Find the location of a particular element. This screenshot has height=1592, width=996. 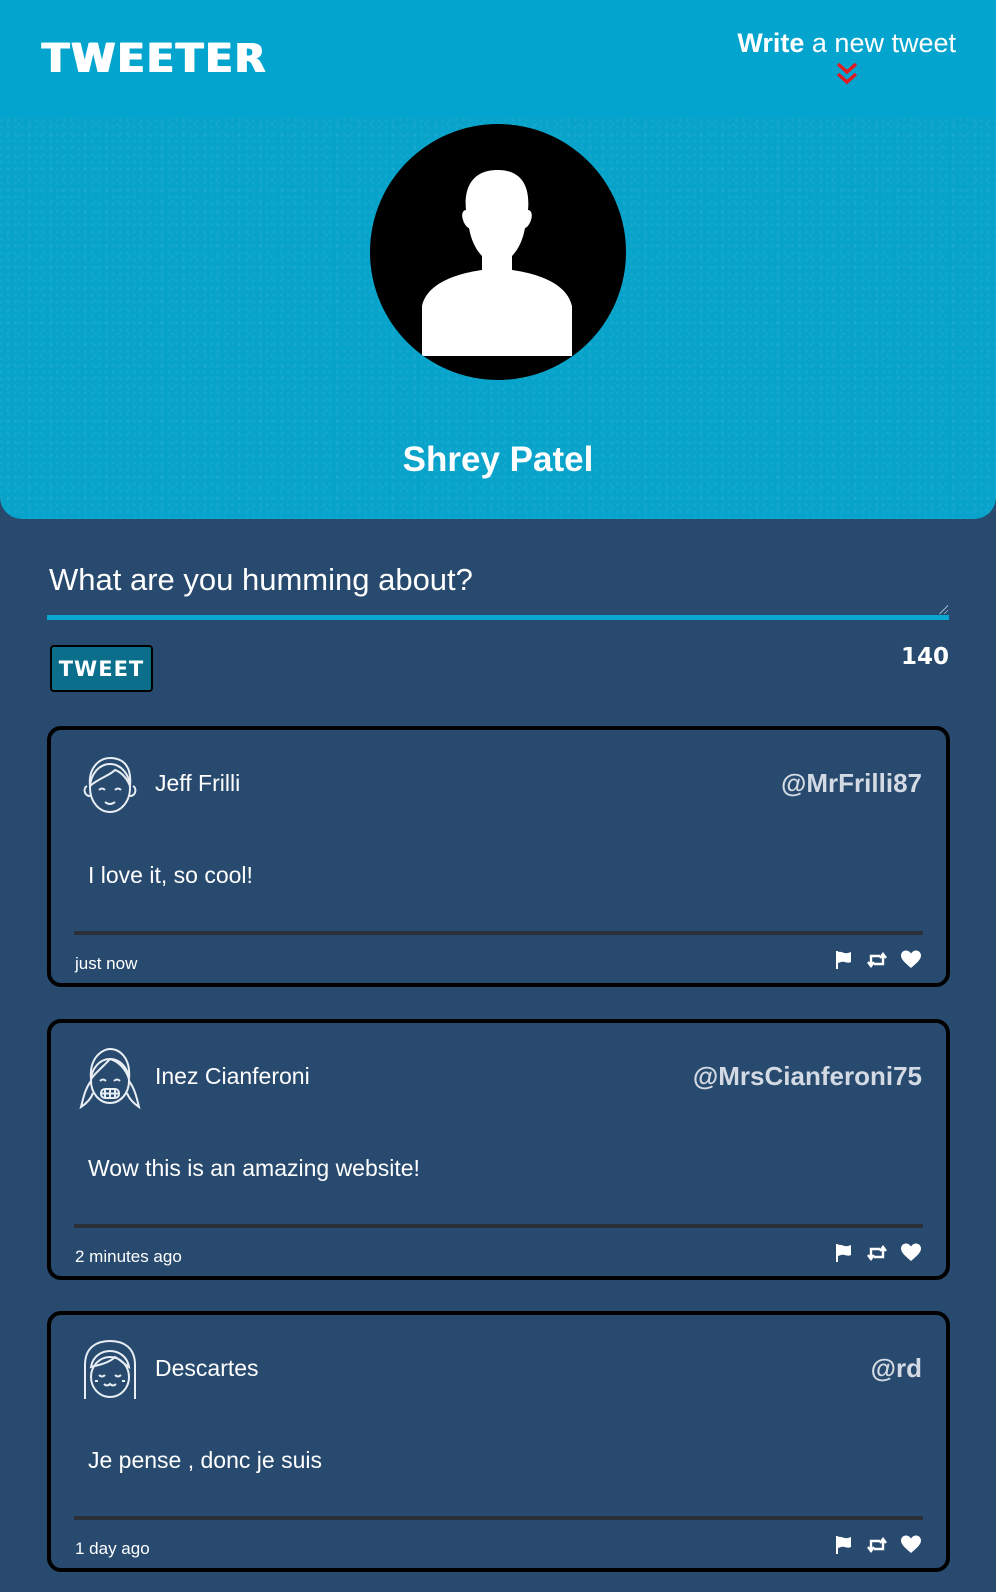

tweet-submit-button: TWEET is located at coordinates (101, 668).